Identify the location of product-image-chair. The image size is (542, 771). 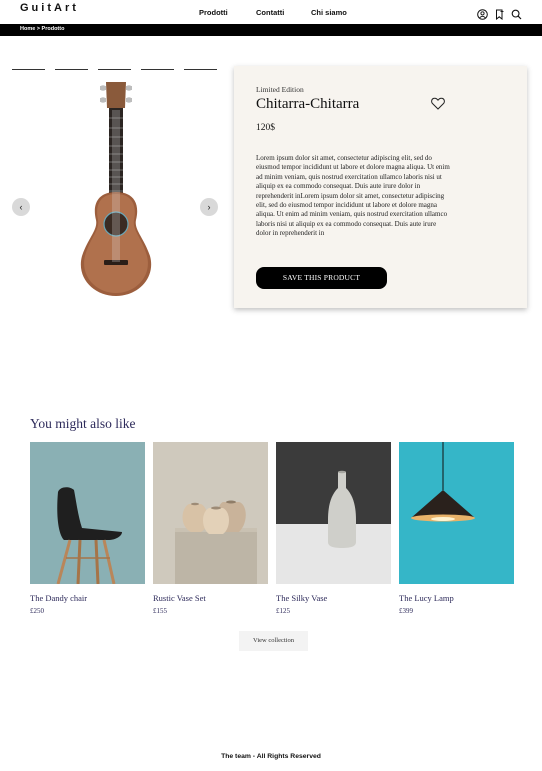
(87, 513).